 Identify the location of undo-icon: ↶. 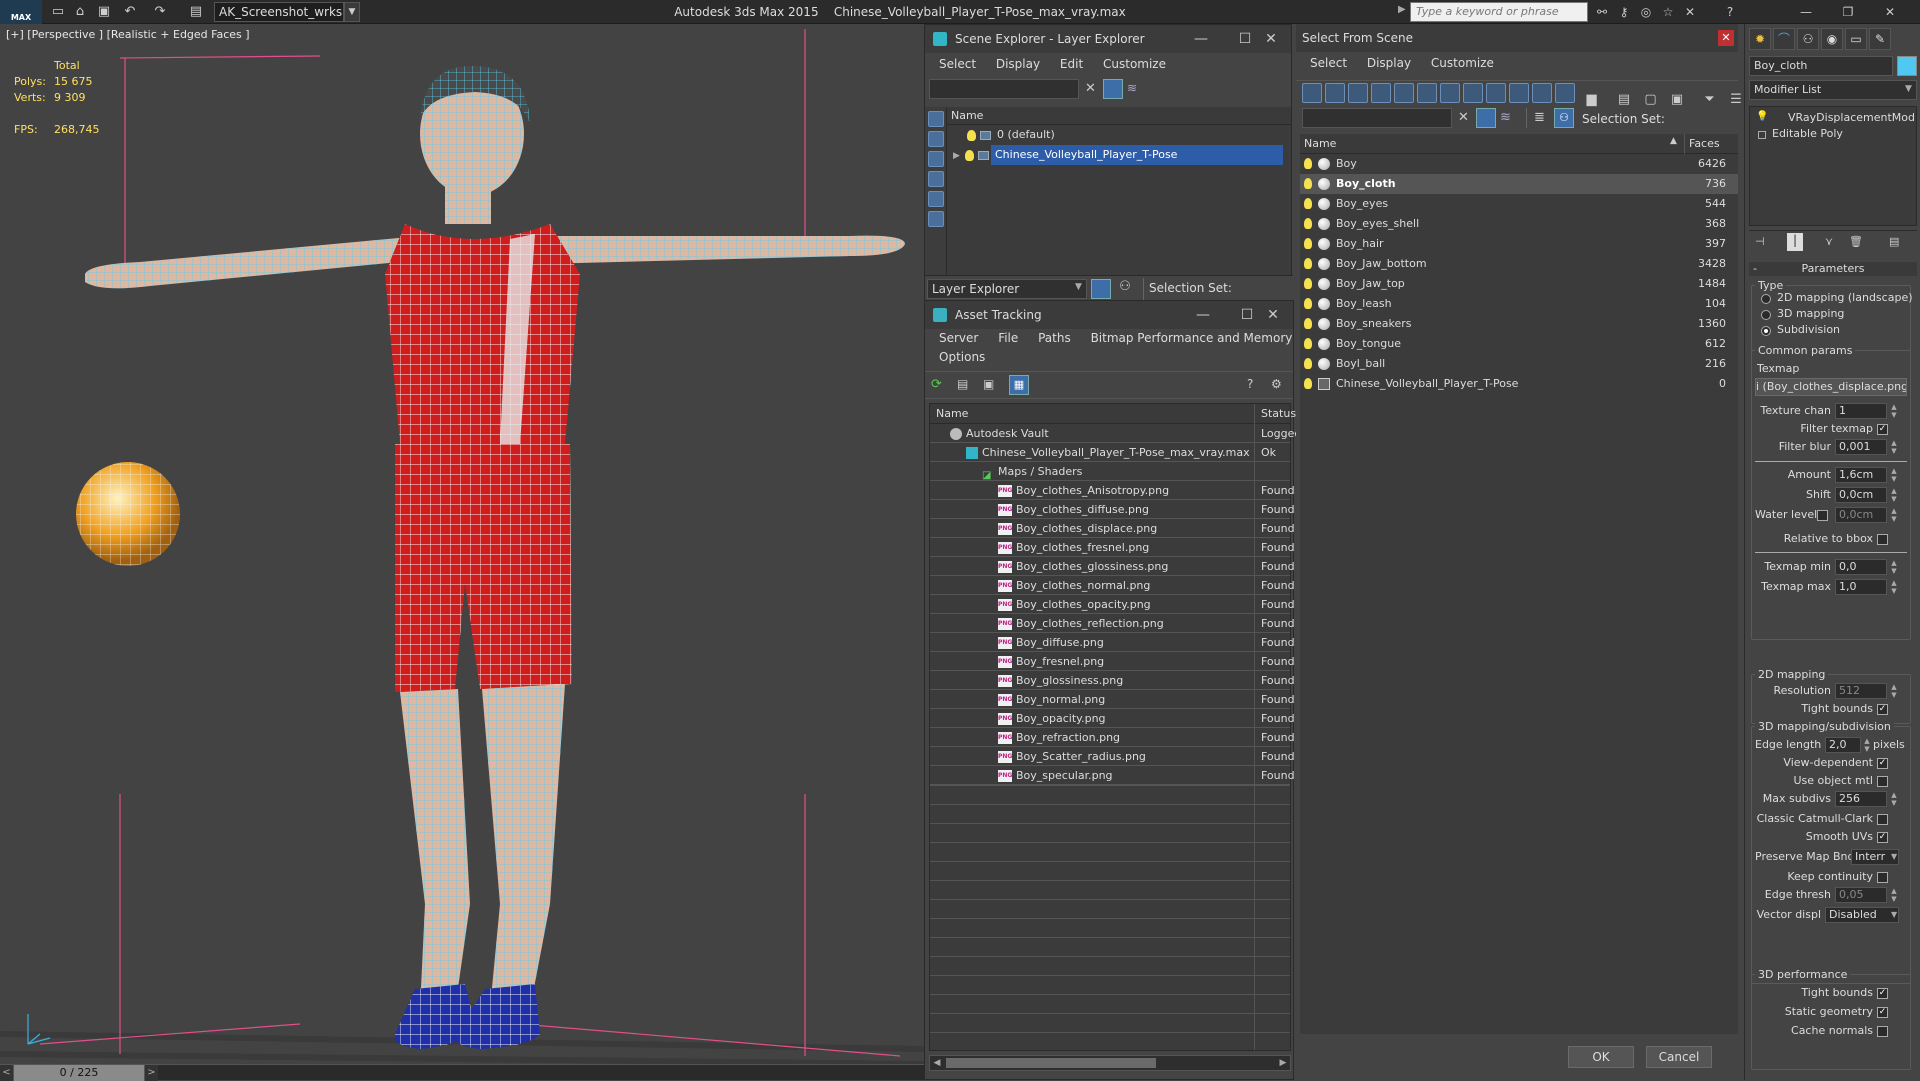
(130, 12).